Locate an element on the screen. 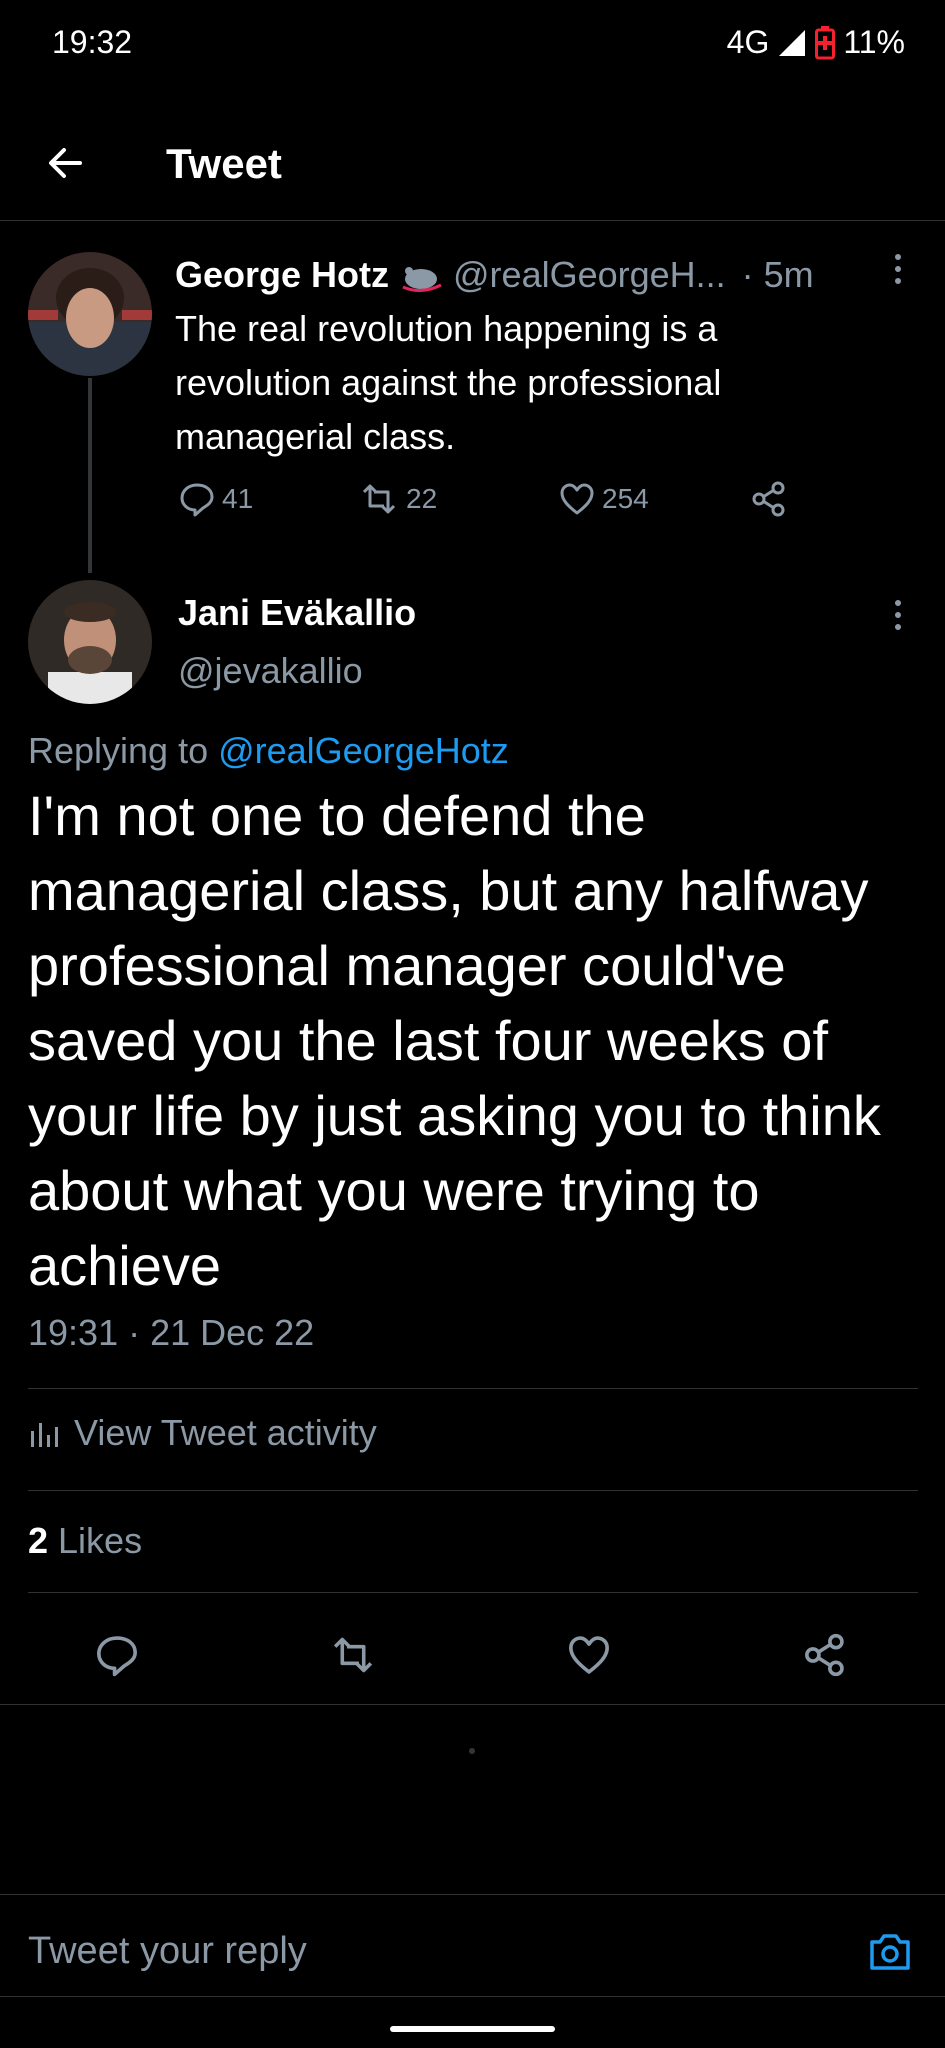 This screenshot has height=2048, width=945. replying-prefix: Replying to is located at coordinates (123, 750).